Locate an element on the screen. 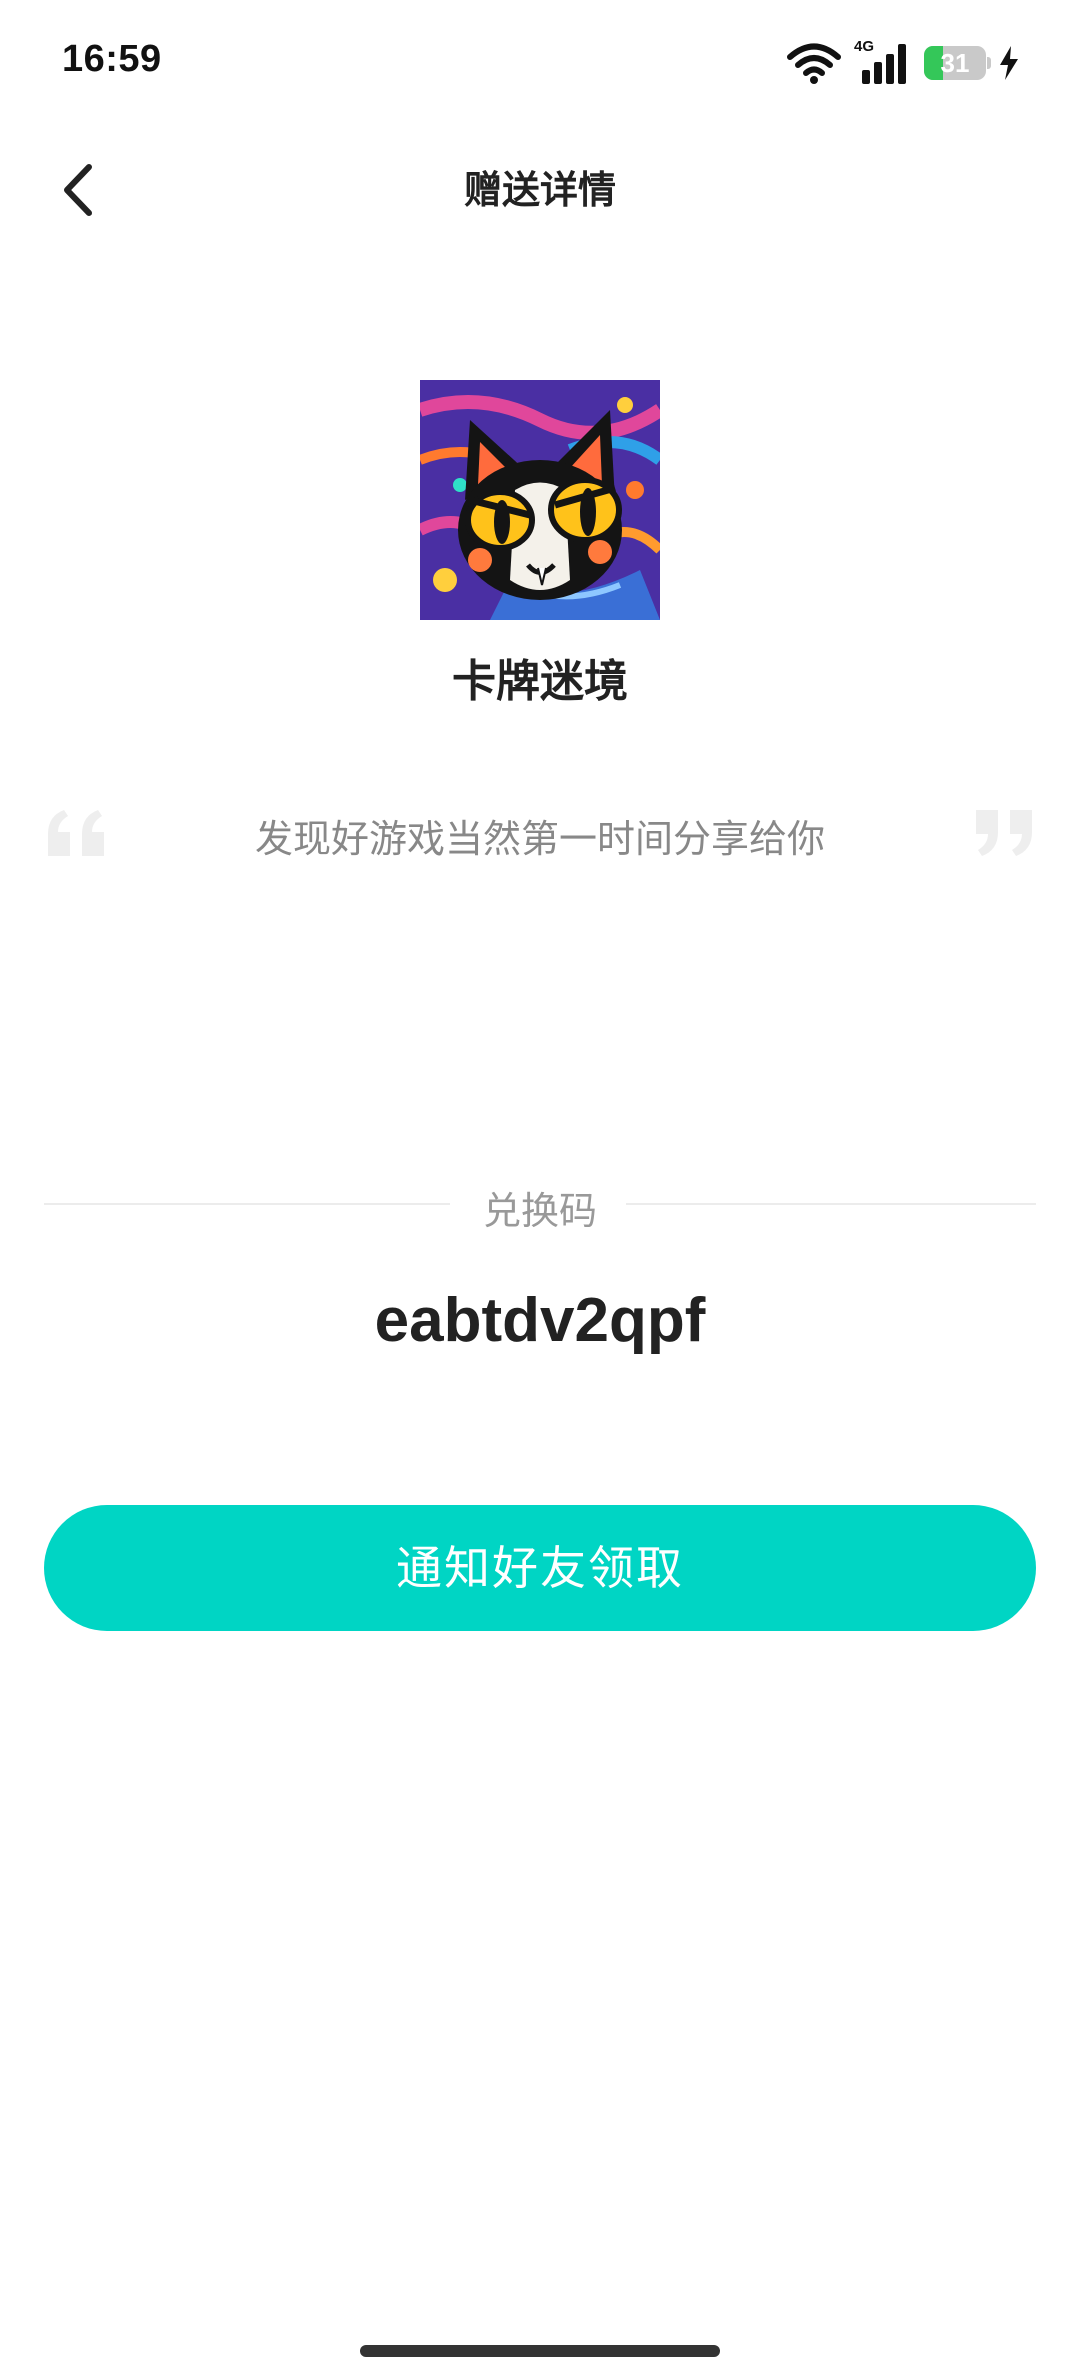 The height and width of the screenshot is (2376, 1080). wifi-icon is located at coordinates (814, 63).